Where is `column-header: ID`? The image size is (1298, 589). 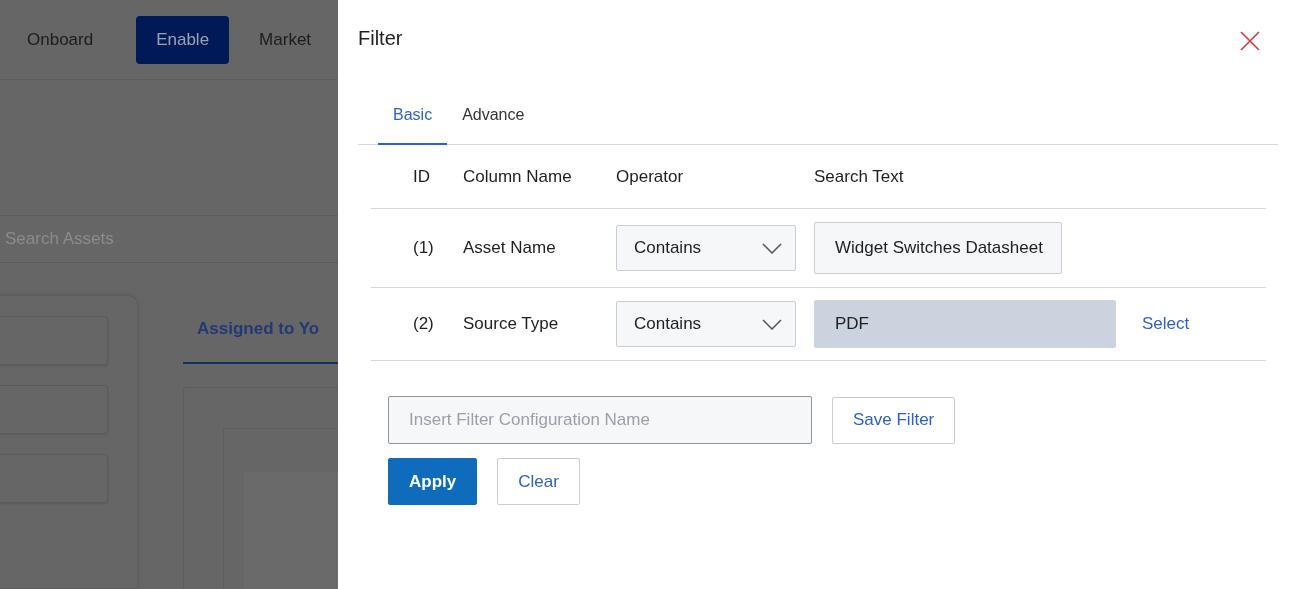
column-header: ID is located at coordinates (421, 176).